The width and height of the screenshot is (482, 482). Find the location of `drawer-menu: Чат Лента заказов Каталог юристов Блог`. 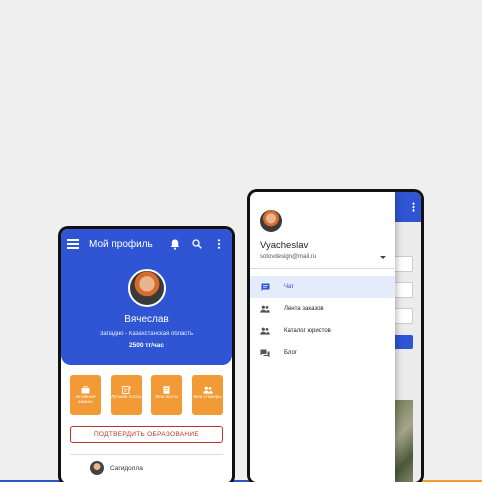

drawer-menu: Чат Лента заказов Каталог юристов Блог is located at coordinates (322, 320).